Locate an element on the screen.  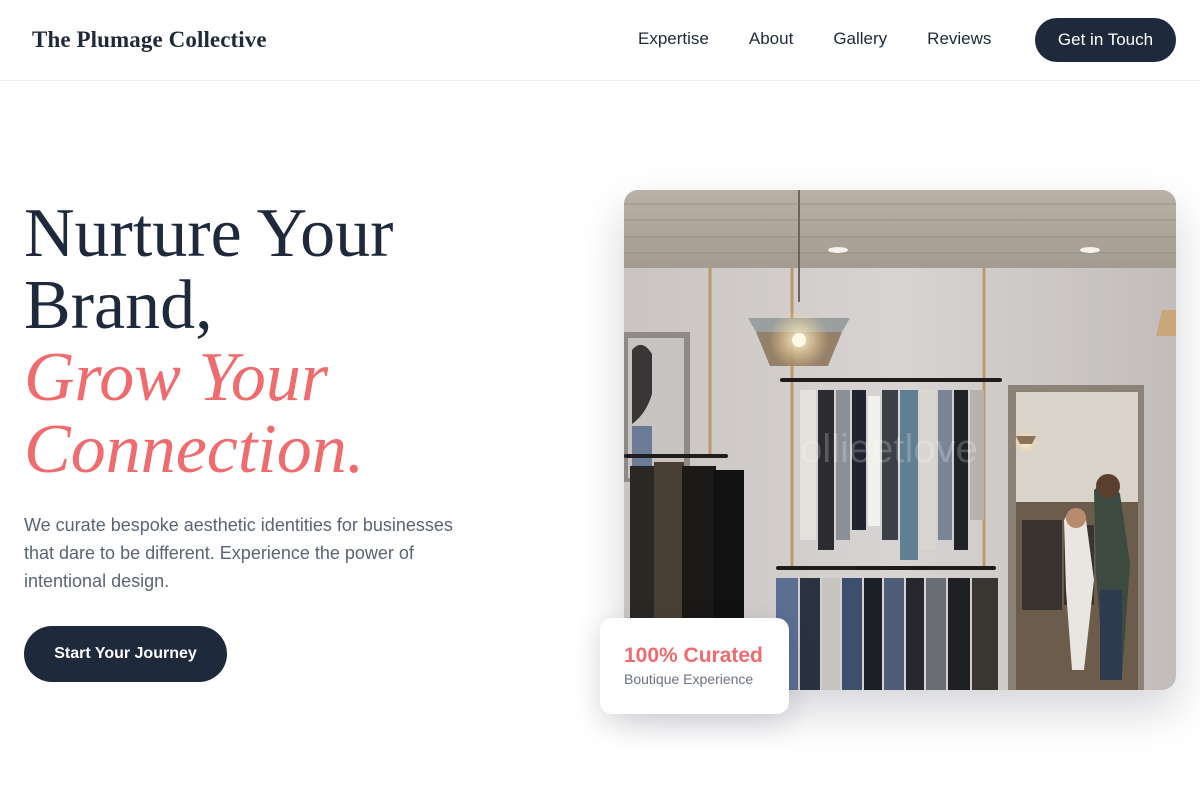
brand-logo: The Plumage Collective is located at coordinates (149, 40).